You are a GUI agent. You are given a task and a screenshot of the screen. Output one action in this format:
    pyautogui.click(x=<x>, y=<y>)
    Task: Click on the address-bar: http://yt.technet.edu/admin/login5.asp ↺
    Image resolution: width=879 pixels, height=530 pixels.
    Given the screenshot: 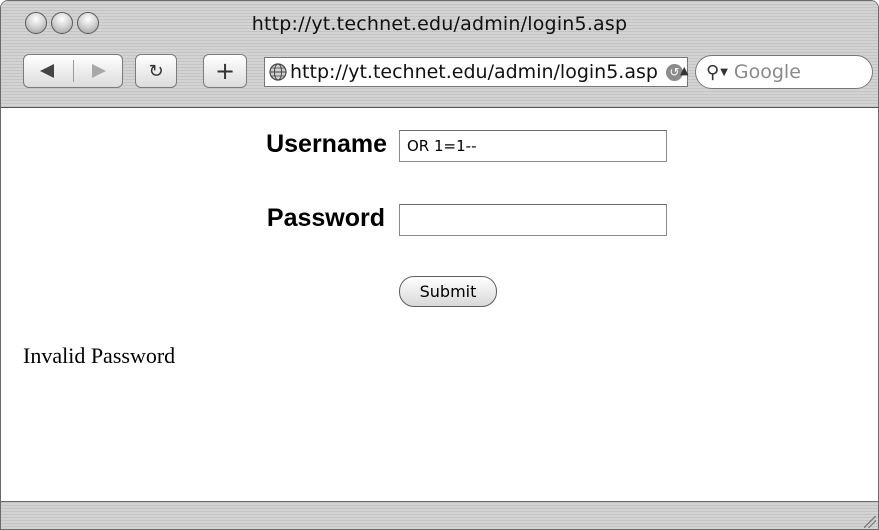 What is the action you would take?
    pyautogui.click(x=476, y=72)
    